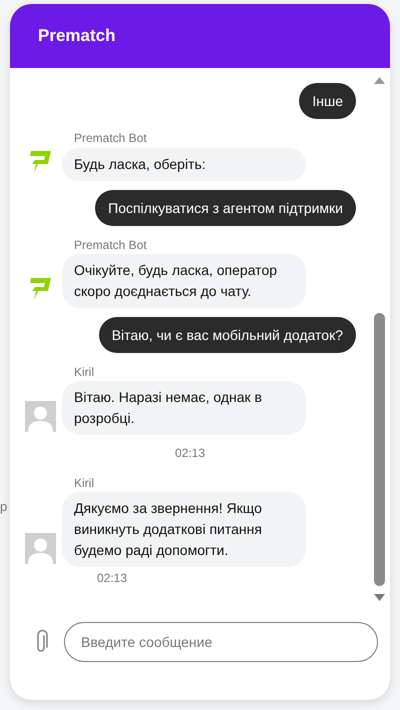 This screenshot has height=710, width=400. Describe the element at coordinates (184, 164) in the screenshot. I see `message-bubble: Будь ласка, оберіть:` at that location.